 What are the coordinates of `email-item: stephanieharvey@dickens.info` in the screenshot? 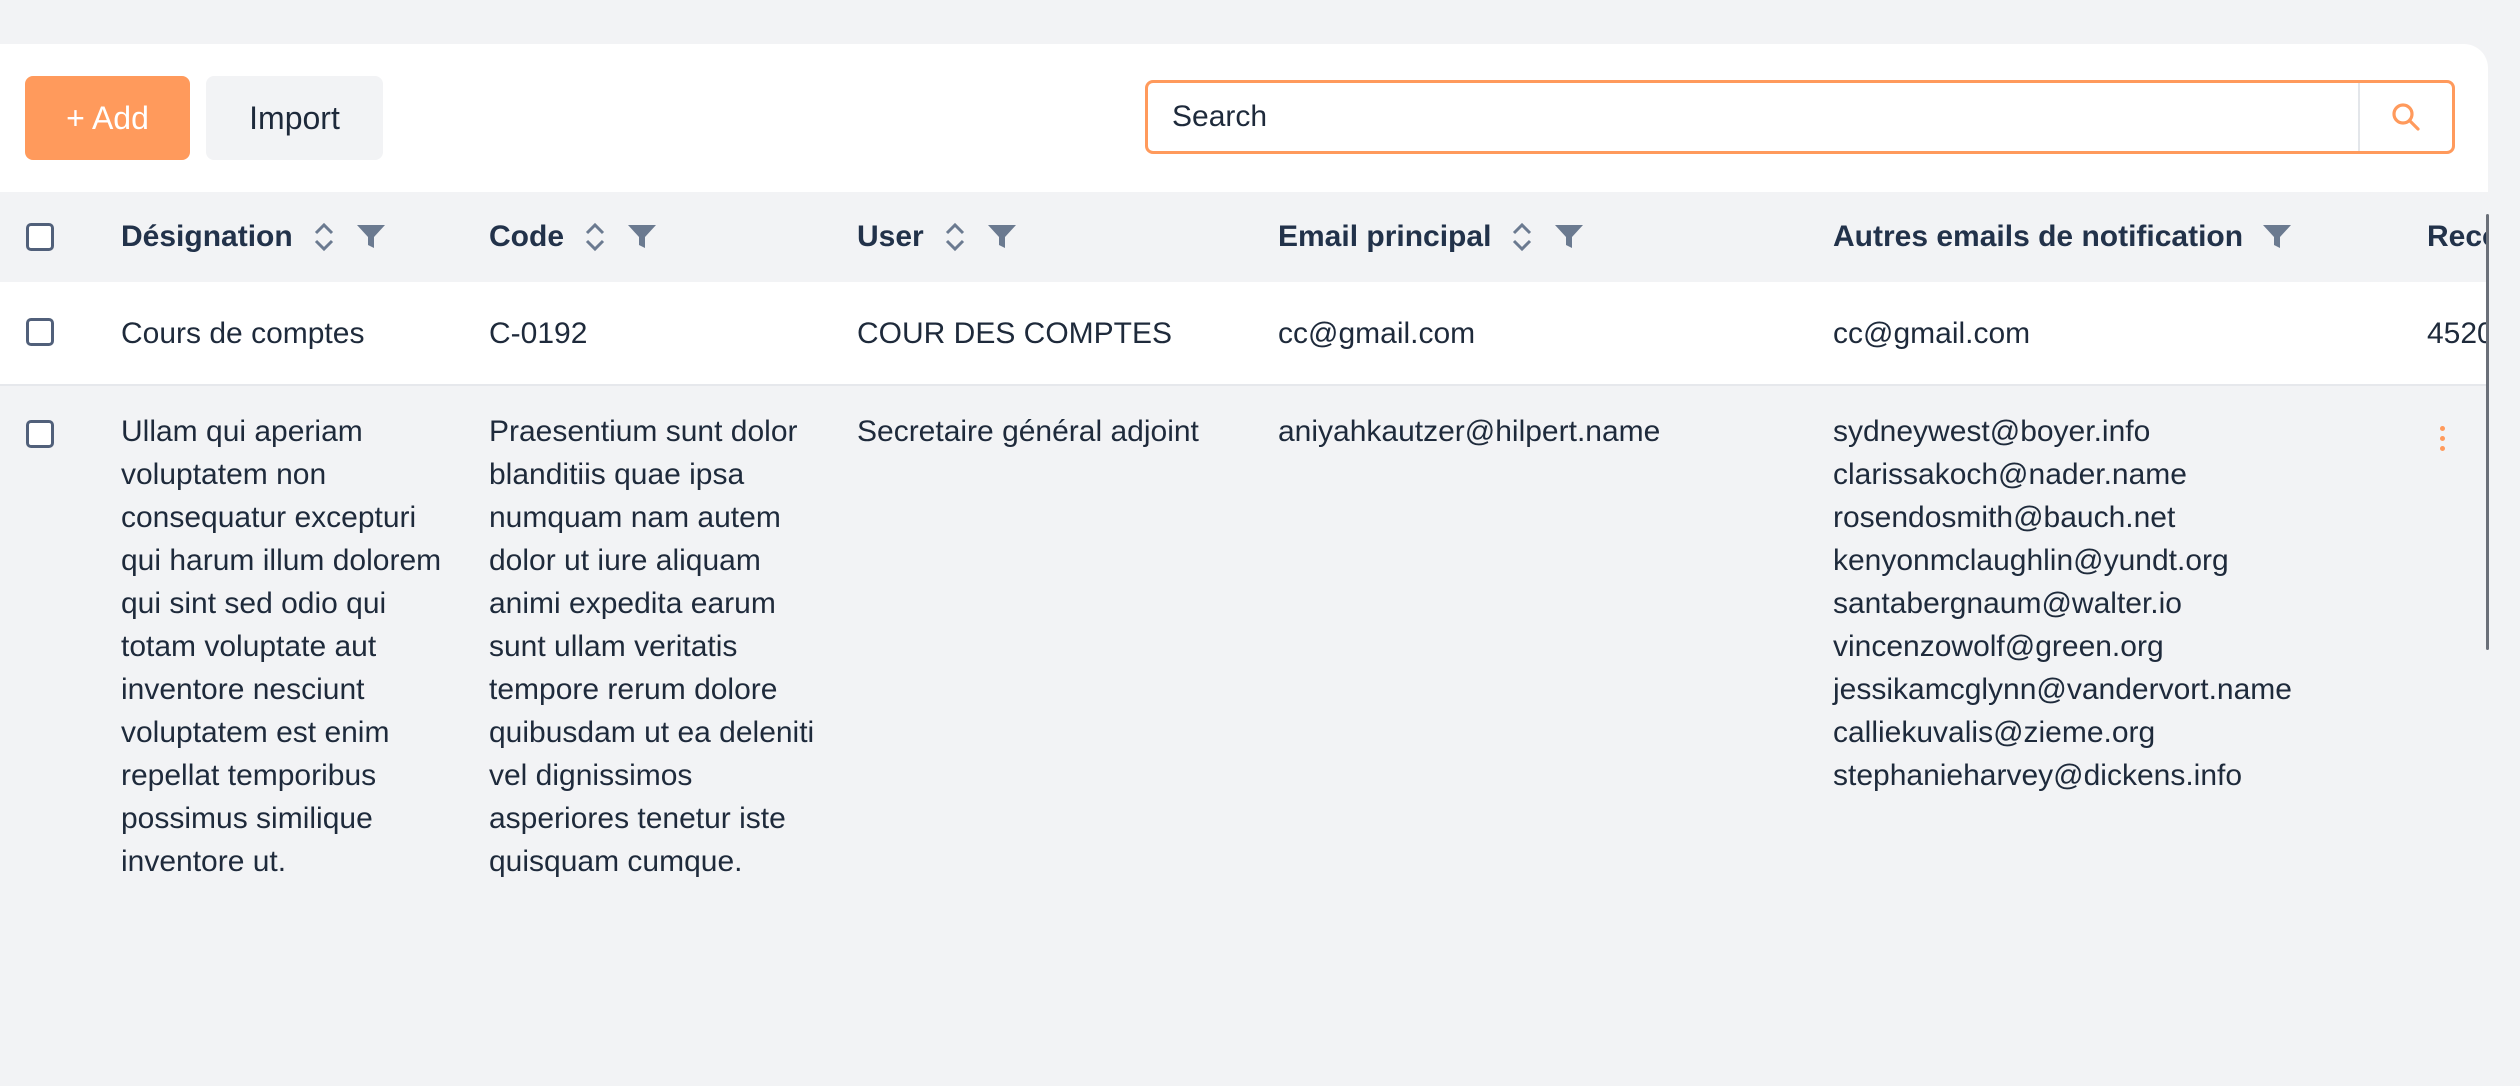 It's located at (2038, 775).